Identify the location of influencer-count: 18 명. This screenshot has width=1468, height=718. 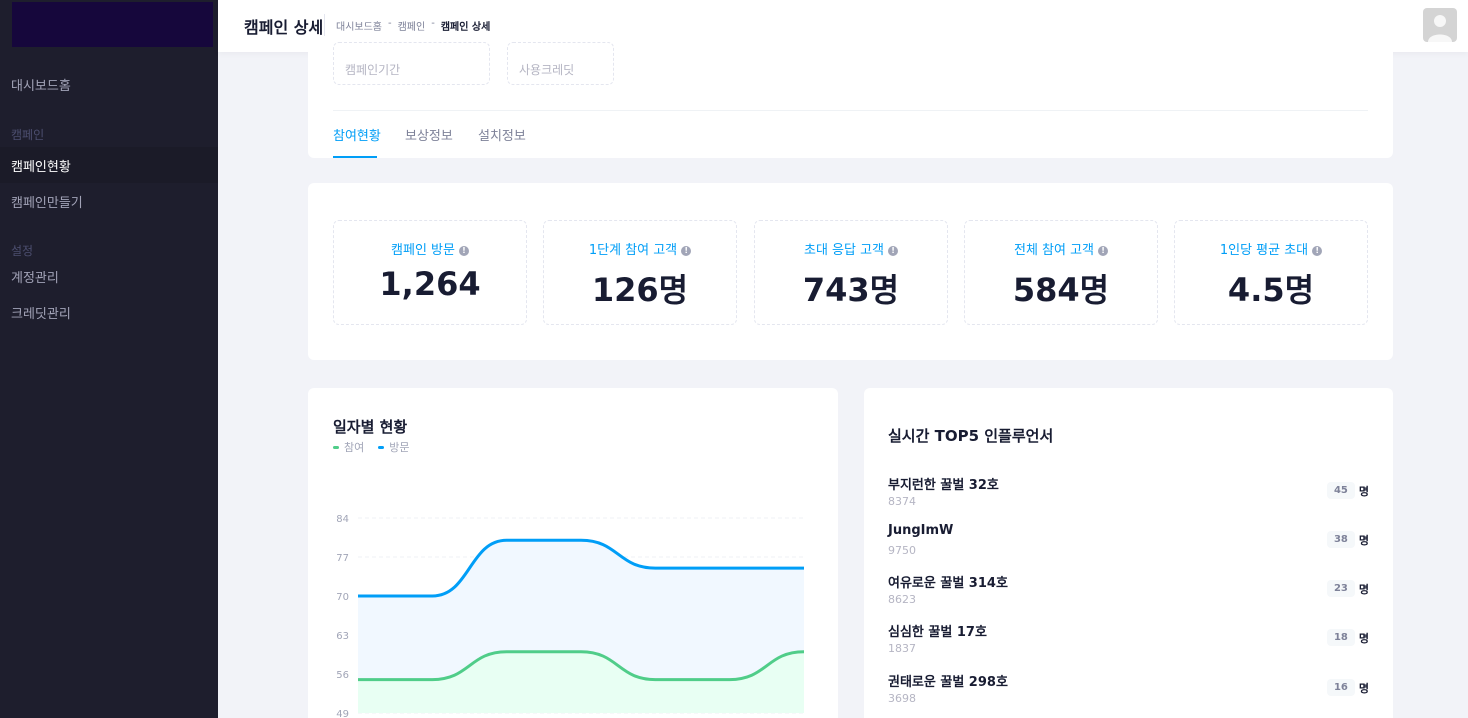
(1347, 637).